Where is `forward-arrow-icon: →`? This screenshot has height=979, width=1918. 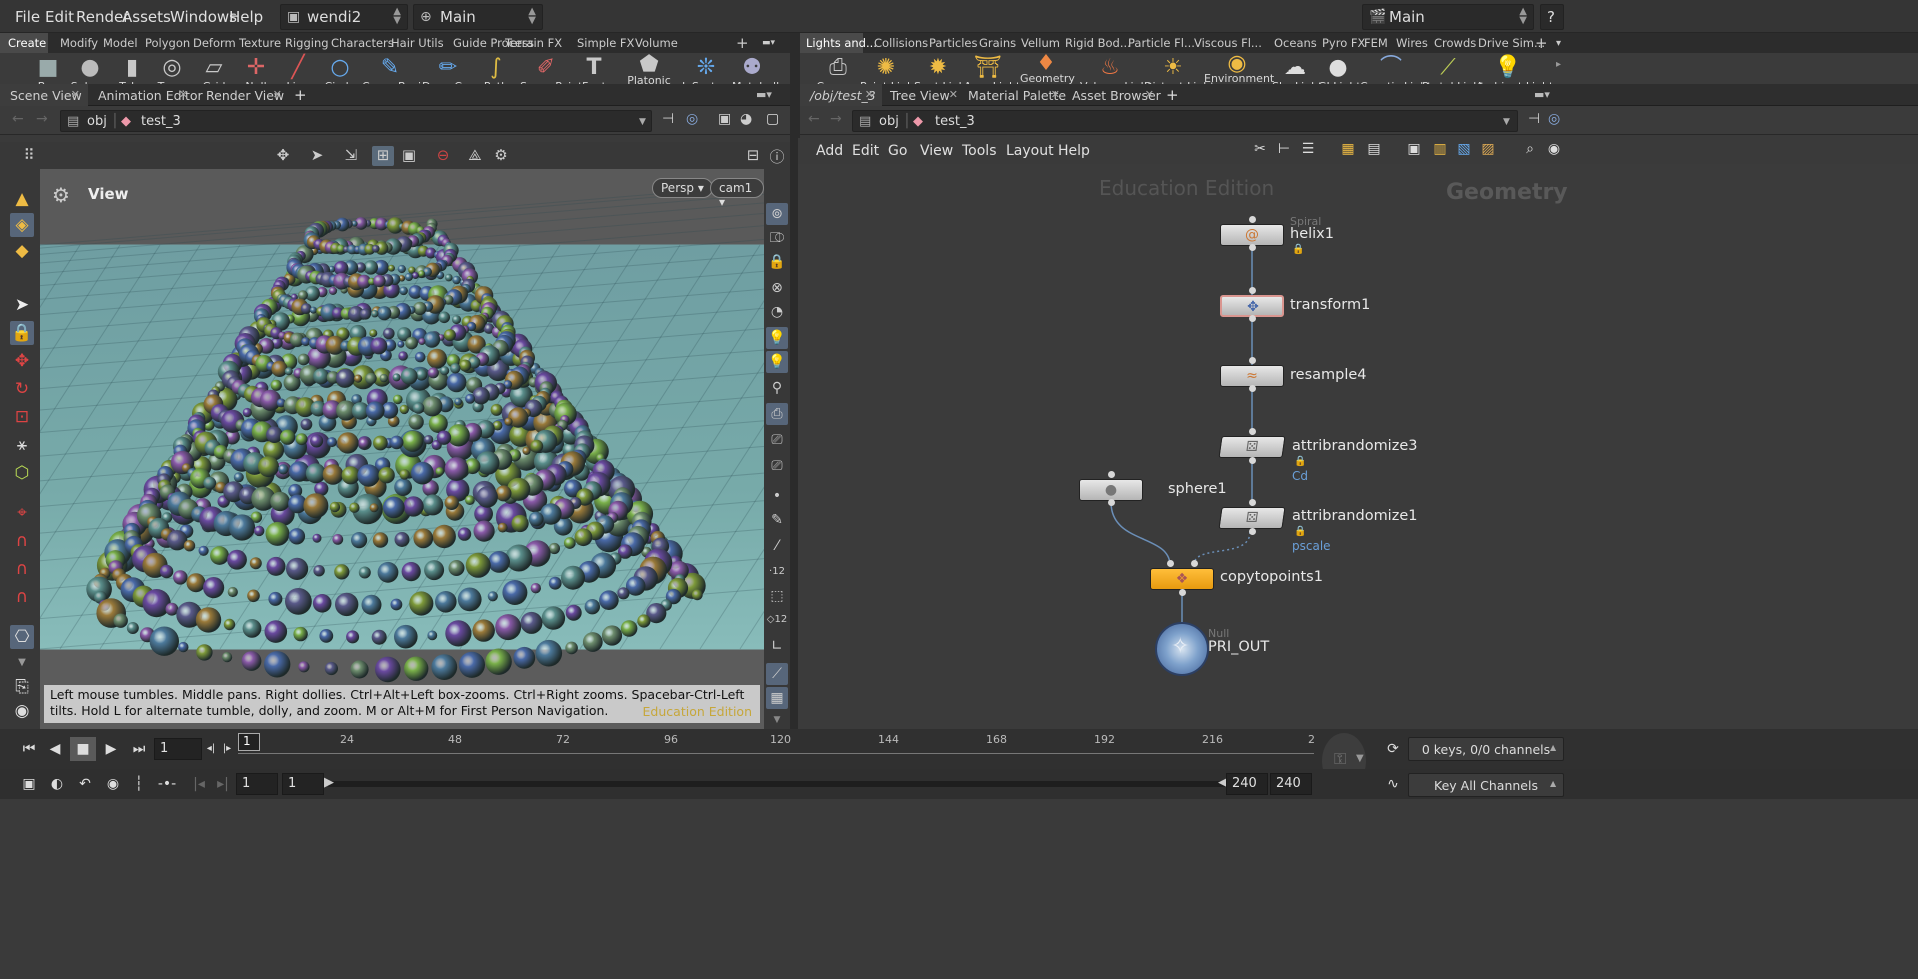
forward-arrow-icon: → is located at coordinates (836, 119).